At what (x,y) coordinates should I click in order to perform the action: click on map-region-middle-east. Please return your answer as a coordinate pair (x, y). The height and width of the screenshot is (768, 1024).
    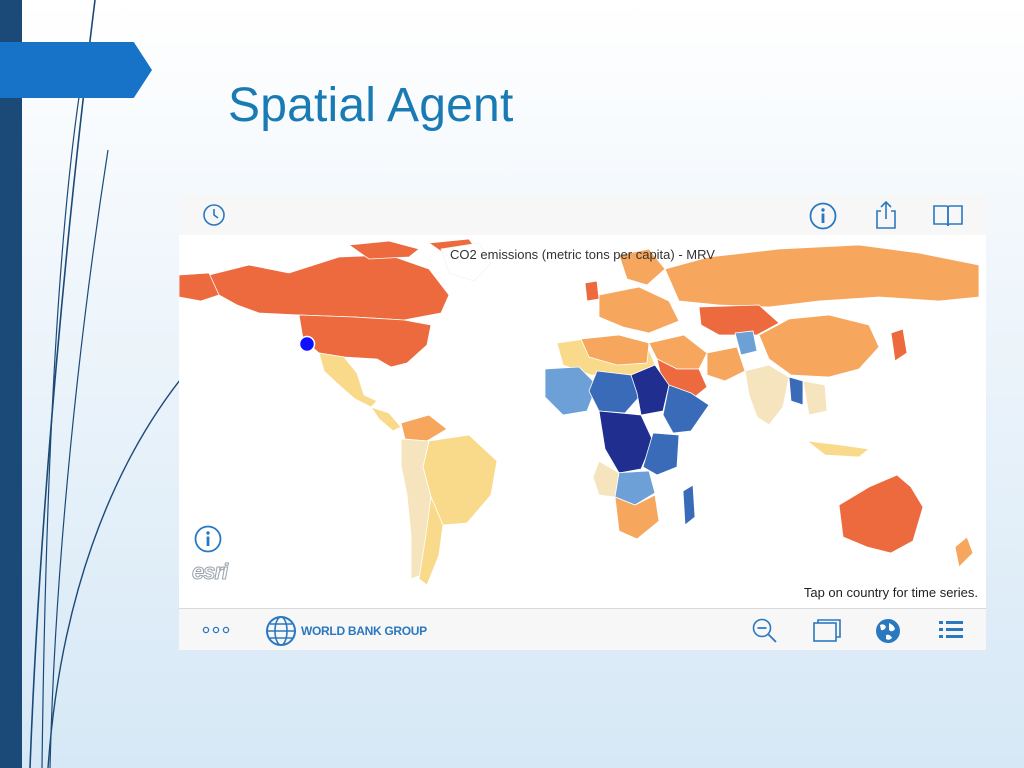
    Looking at the image, I should click on (678, 352).